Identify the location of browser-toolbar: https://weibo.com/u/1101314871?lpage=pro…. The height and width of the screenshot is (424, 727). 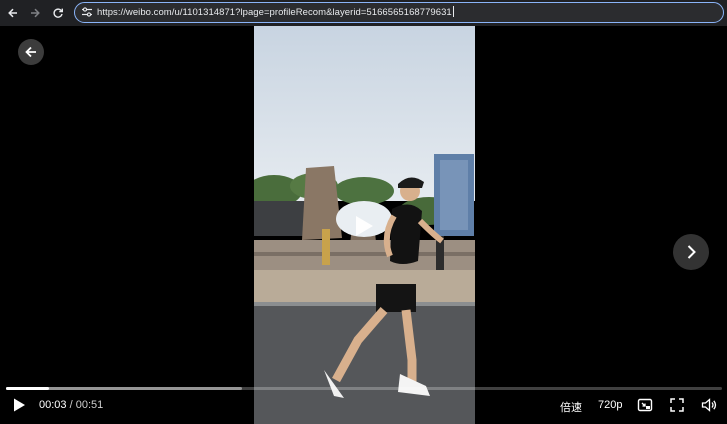
(363, 13).